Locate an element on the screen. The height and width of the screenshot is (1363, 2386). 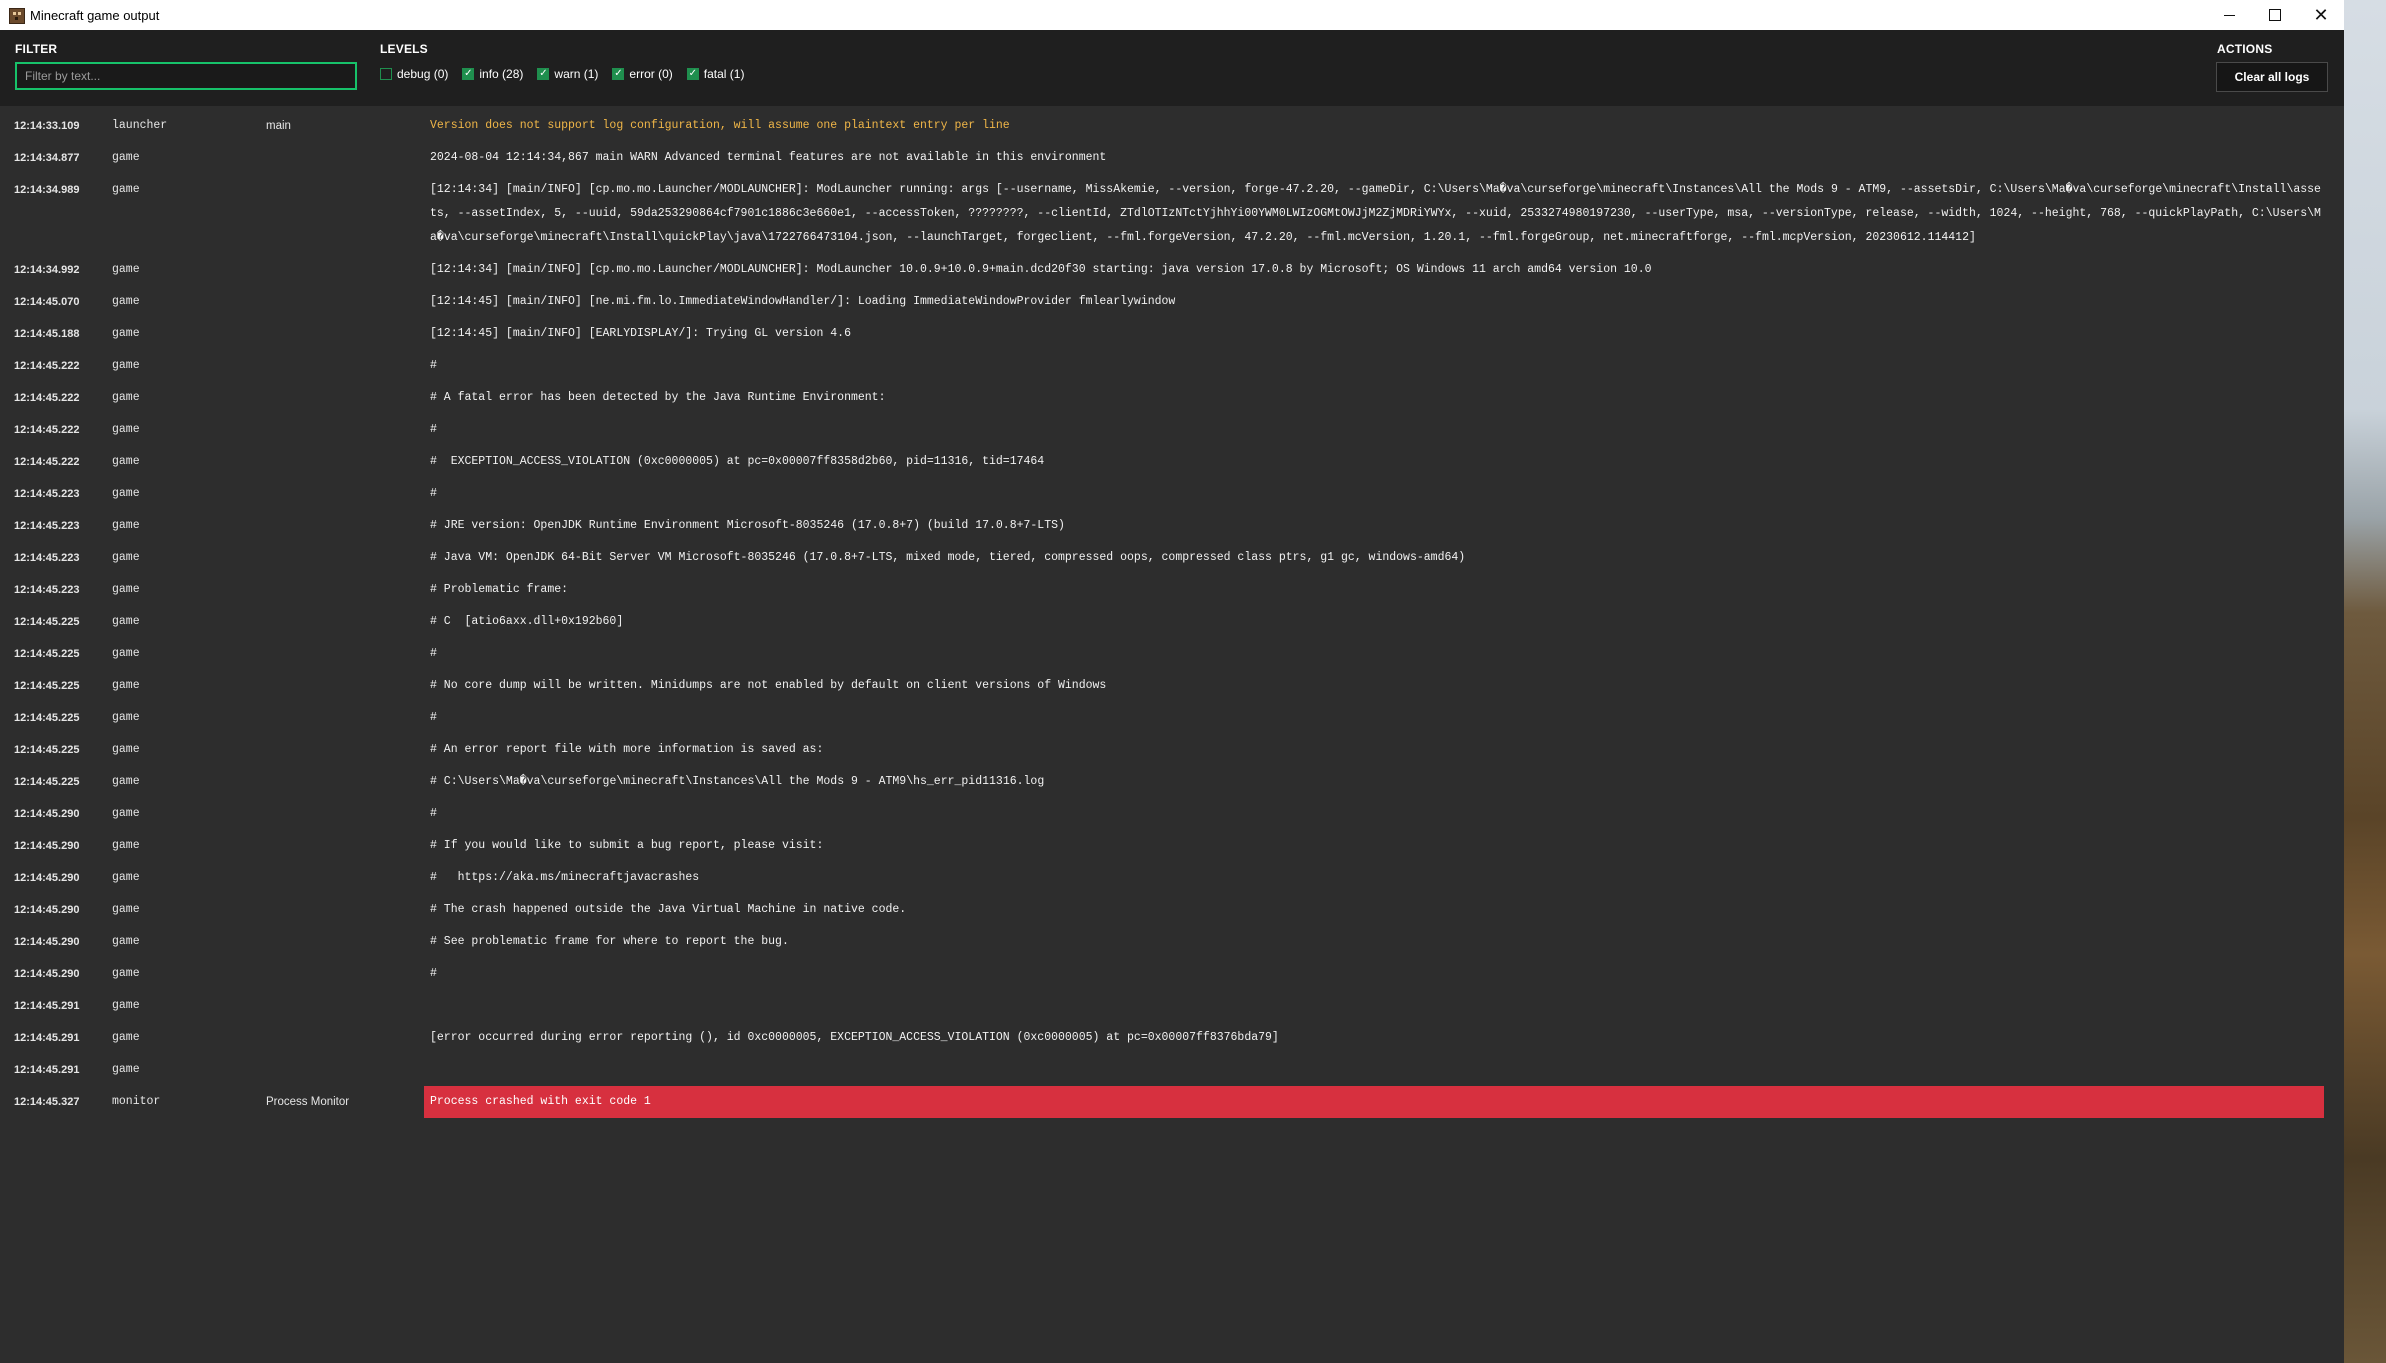
level-label-debug: debug (0) is located at coordinates (423, 74).